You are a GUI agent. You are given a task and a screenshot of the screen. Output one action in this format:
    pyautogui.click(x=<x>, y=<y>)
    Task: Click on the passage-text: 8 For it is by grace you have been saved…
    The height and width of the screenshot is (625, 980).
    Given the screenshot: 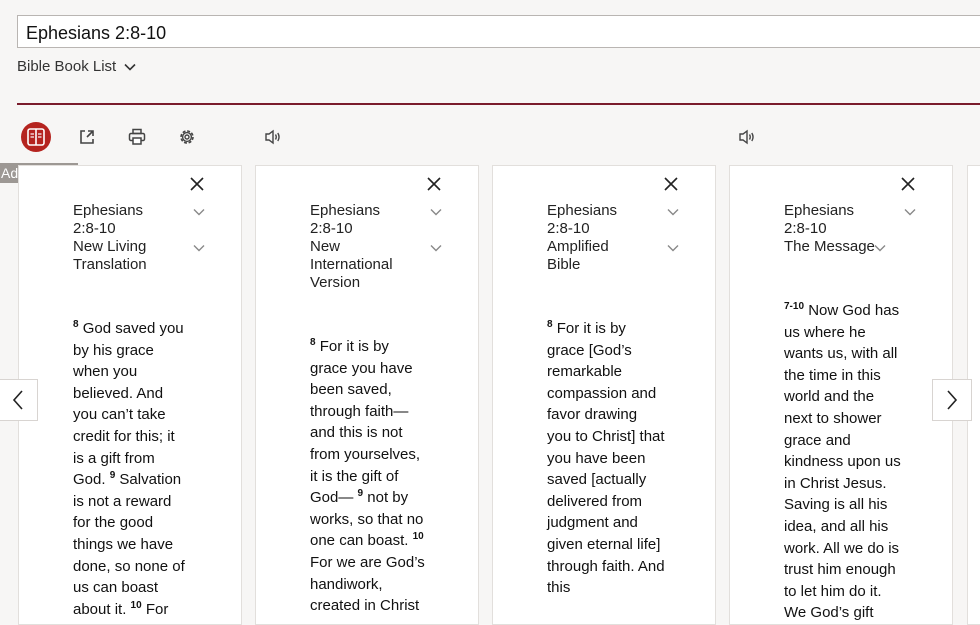 What is the action you would take?
    pyautogui.click(x=368, y=476)
    